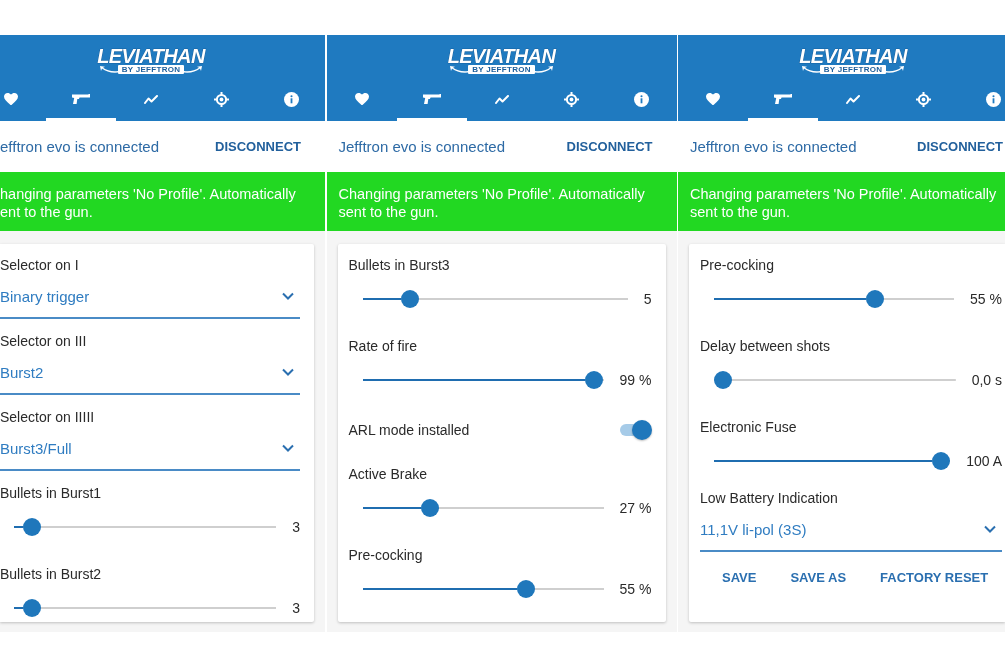 The image size is (1005, 671). I want to click on setting-label: Delay between shots, so click(765, 346).